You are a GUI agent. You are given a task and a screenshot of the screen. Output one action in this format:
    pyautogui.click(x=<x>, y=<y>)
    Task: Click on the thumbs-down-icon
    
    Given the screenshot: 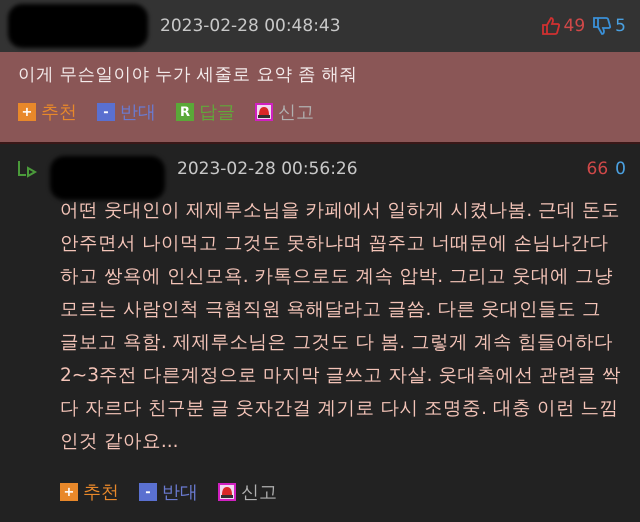 What is the action you would take?
    pyautogui.click(x=602, y=26)
    